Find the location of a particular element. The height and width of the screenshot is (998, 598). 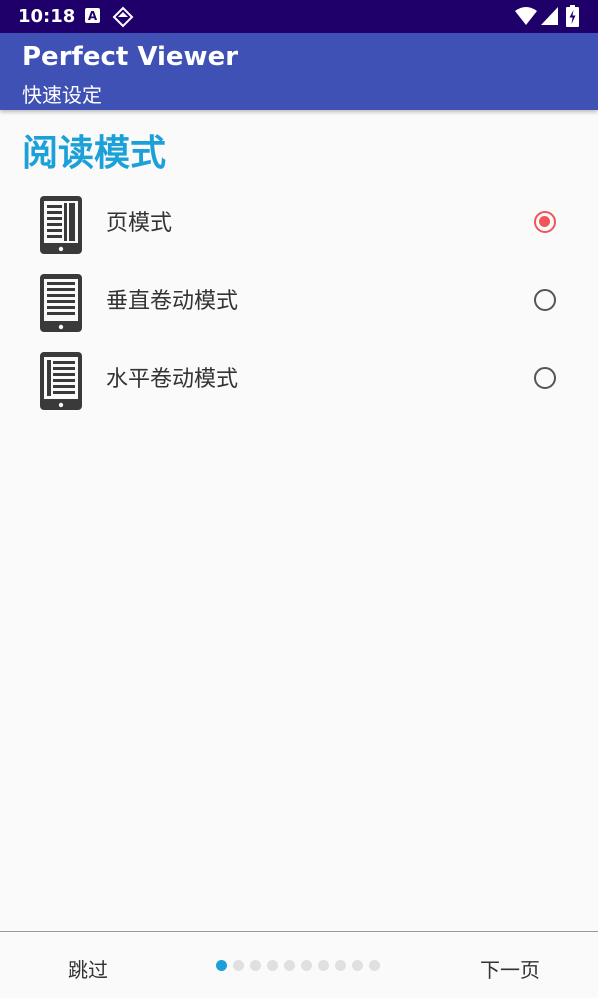

option-horizontal-scroll-mode: 水平卷动模式 is located at coordinates (299, 386).